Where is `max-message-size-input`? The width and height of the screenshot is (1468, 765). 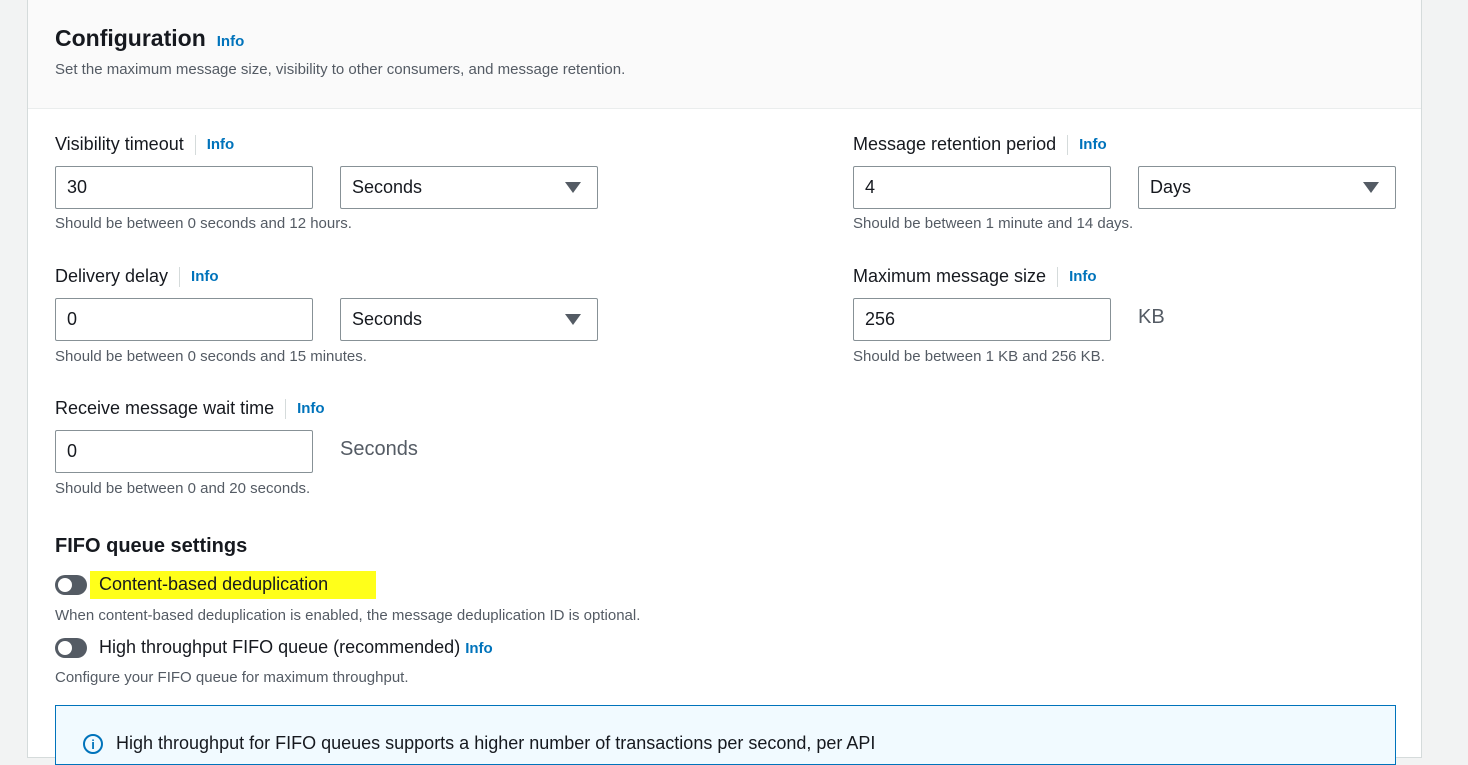 max-message-size-input is located at coordinates (982, 319).